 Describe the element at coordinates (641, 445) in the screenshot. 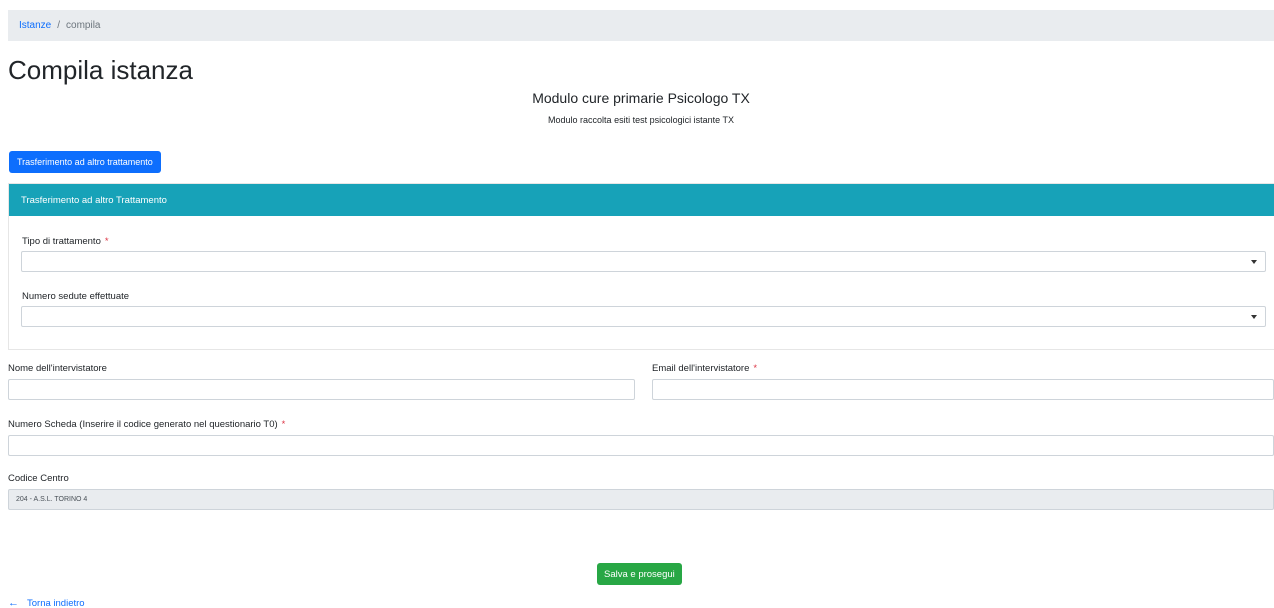

I see `card-number-input` at that location.